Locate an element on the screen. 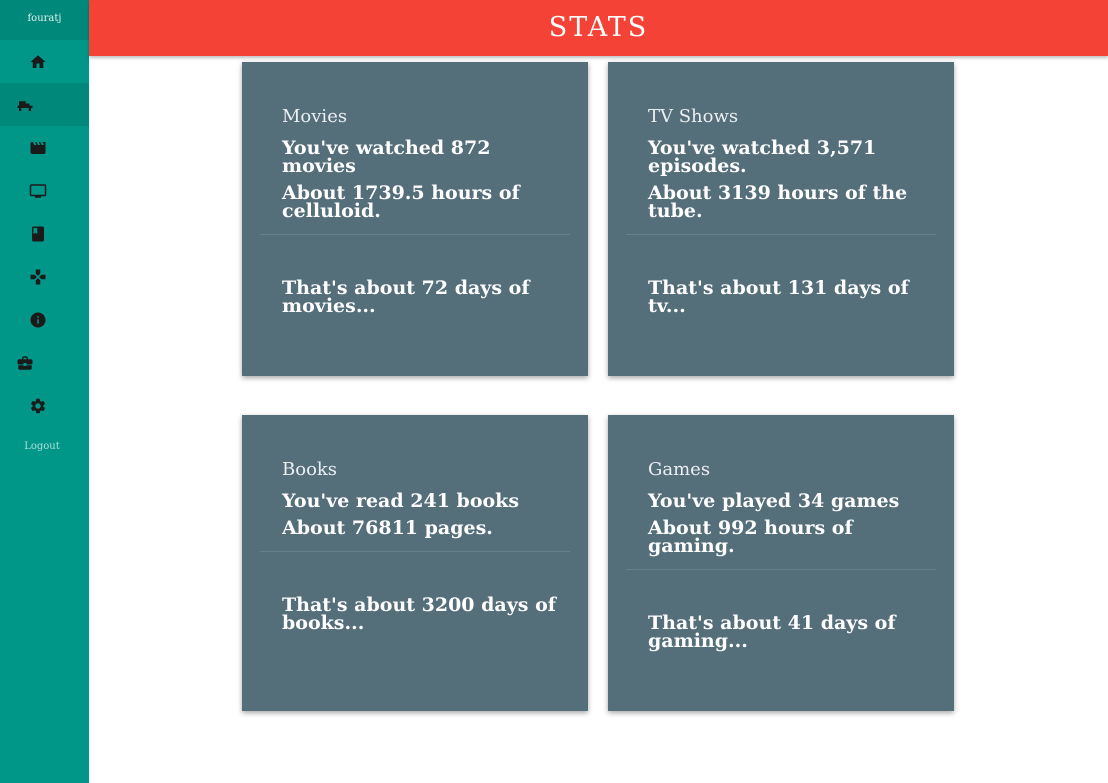  page-title: STATS is located at coordinates (598, 27).